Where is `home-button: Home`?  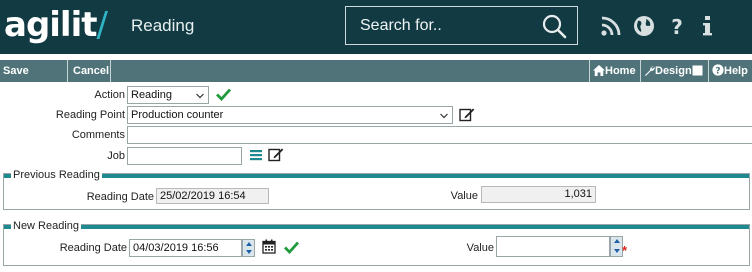 home-button: Home is located at coordinates (614, 71).